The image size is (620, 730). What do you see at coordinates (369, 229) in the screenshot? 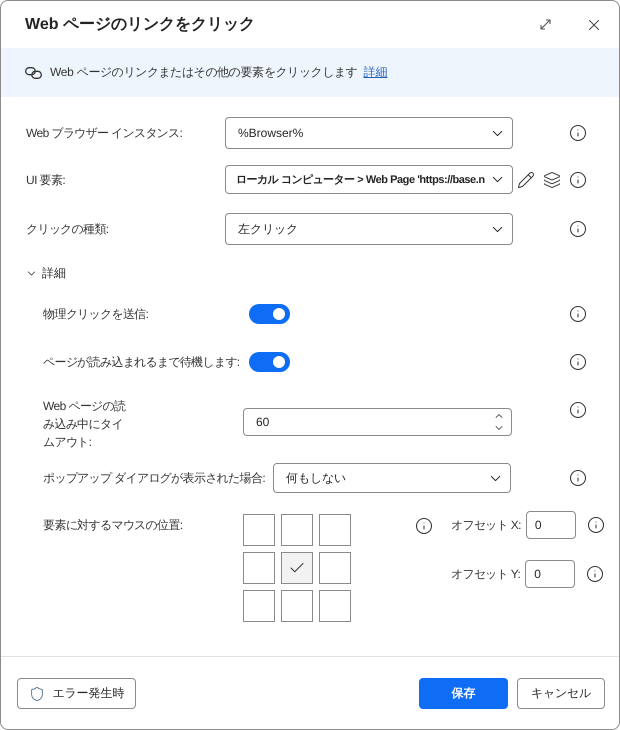
I see `dropdown: 左クリック` at bounding box center [369, 229].